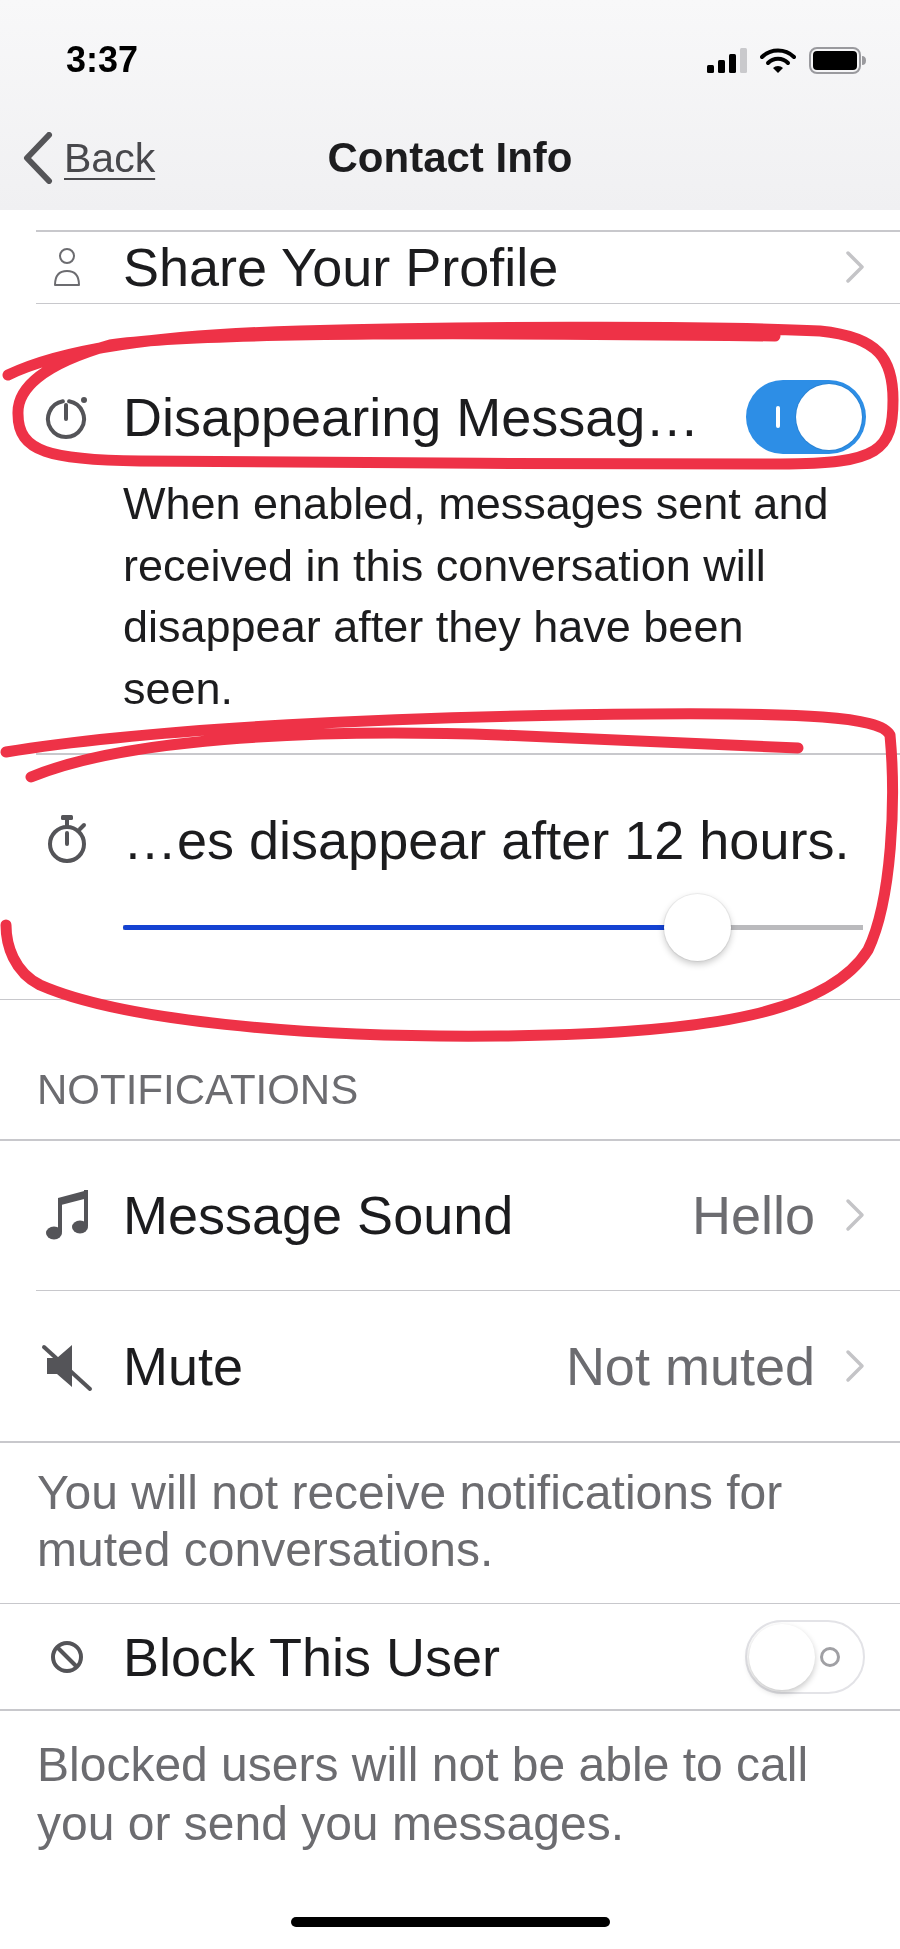  What do you see at coordinates (312, 1657) in the screenshot?
I see `row-label: Block This User` at bounding box center [312, 1657].